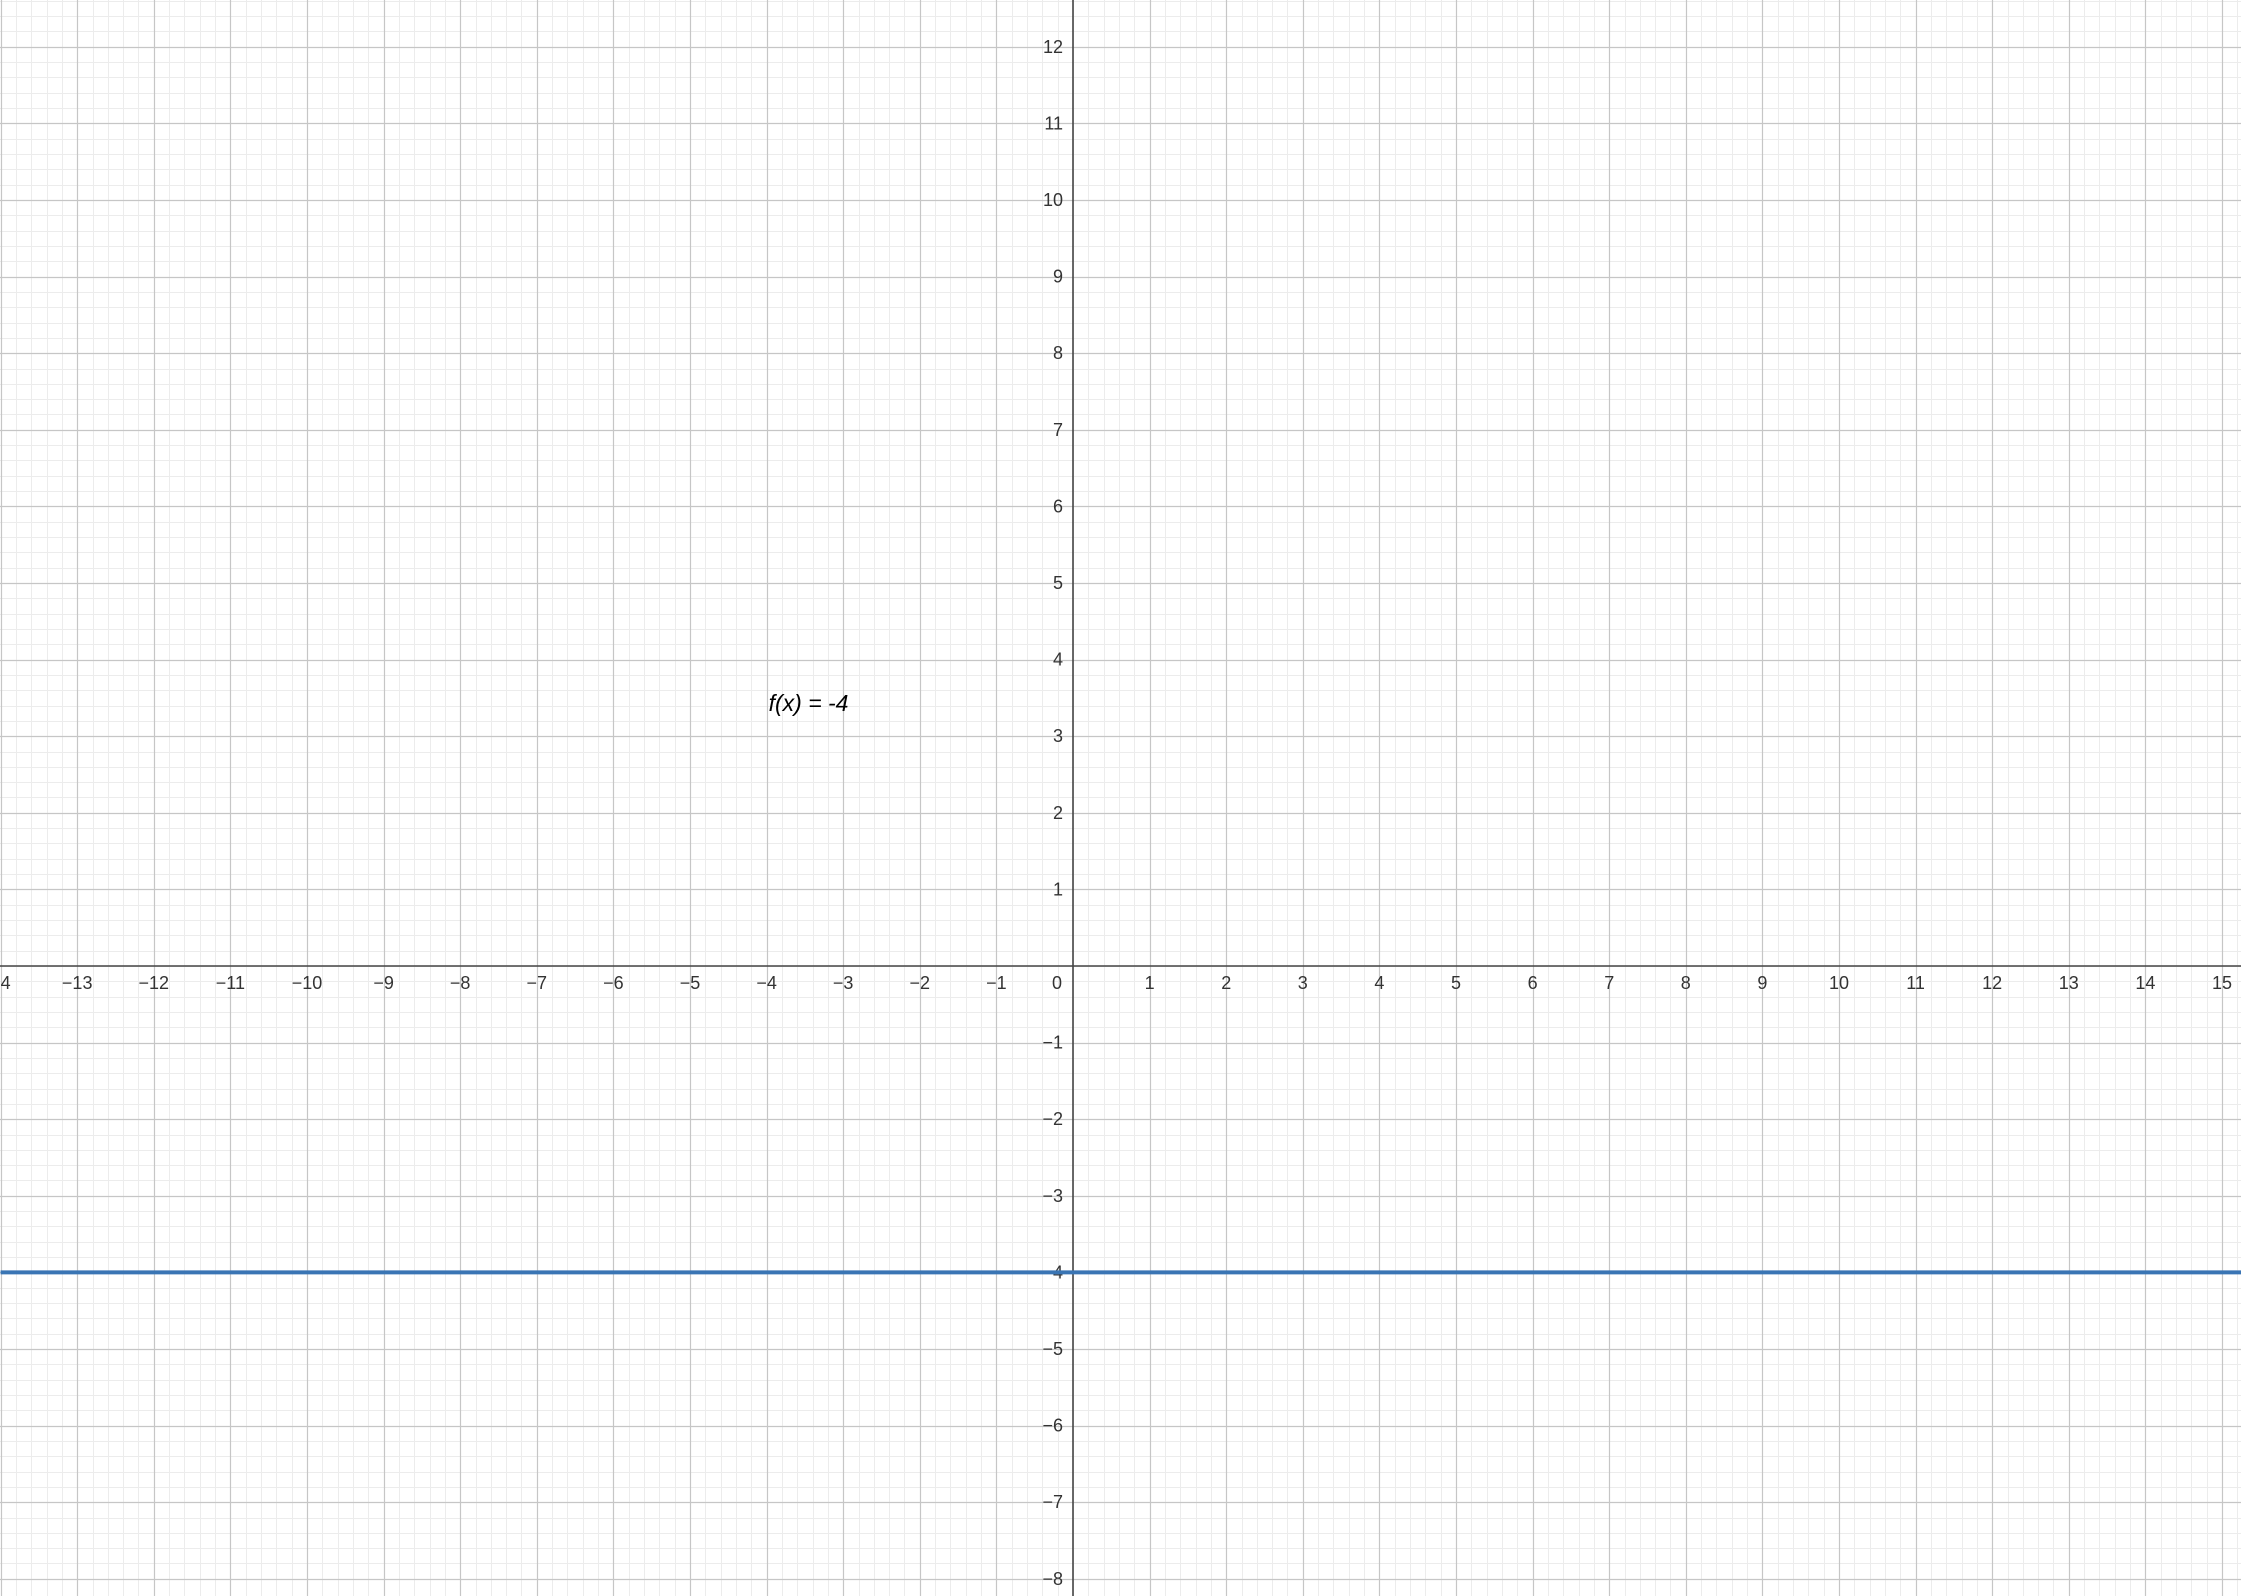 Image resolution: width=2241 pixels, height=1596 pixels. Describe the element at coordinates (383, 983) in the screenshot. I see `x-tick-label: −9` at that location.